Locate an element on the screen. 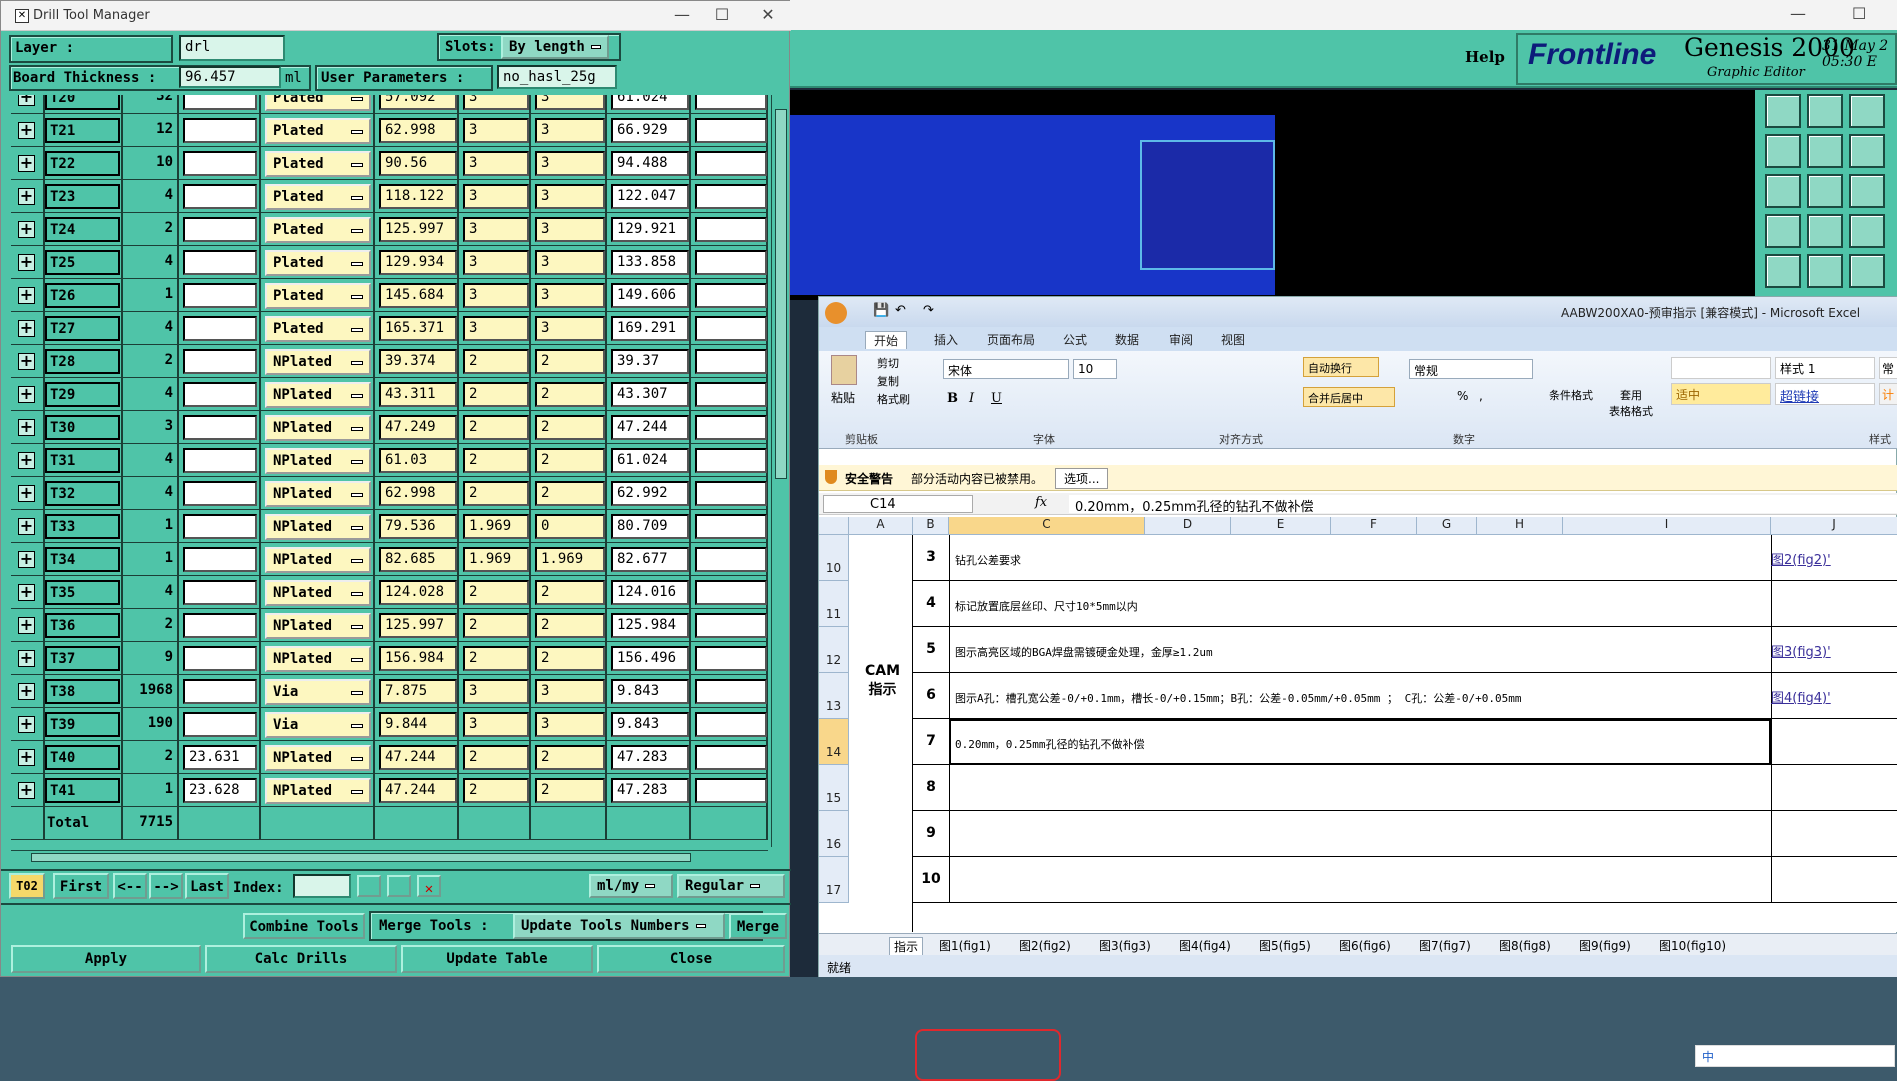 This screenshot has width=1897, height=1081. next-button: --> is located at coordinates (166, 886).